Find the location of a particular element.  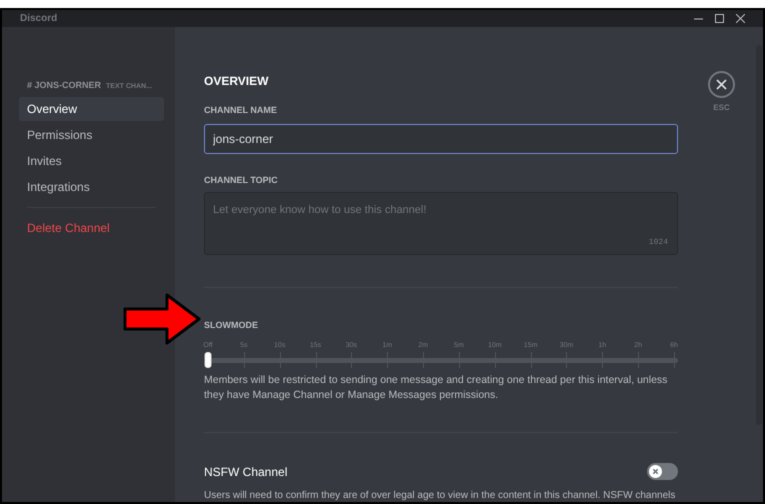

slider-thumb is located at coordinates (208, 360).